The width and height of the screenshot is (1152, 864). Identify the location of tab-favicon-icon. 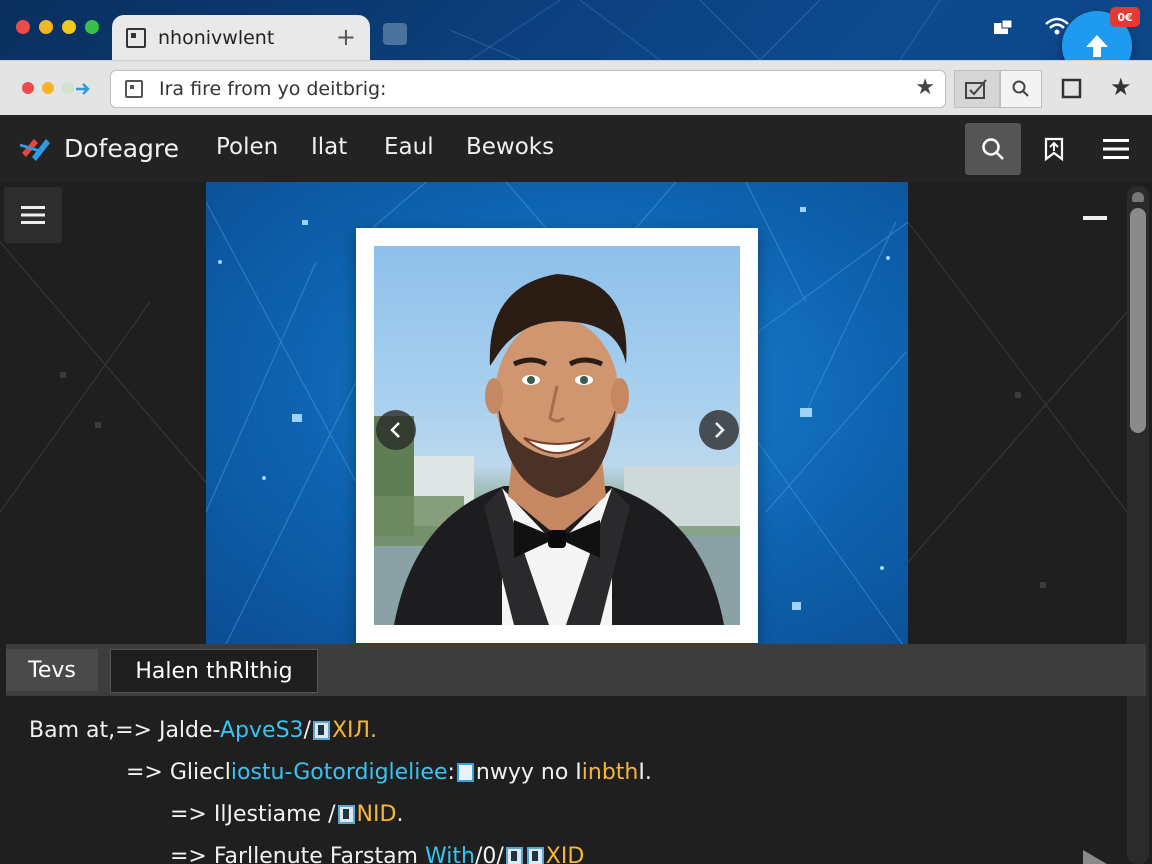
(136, 37).